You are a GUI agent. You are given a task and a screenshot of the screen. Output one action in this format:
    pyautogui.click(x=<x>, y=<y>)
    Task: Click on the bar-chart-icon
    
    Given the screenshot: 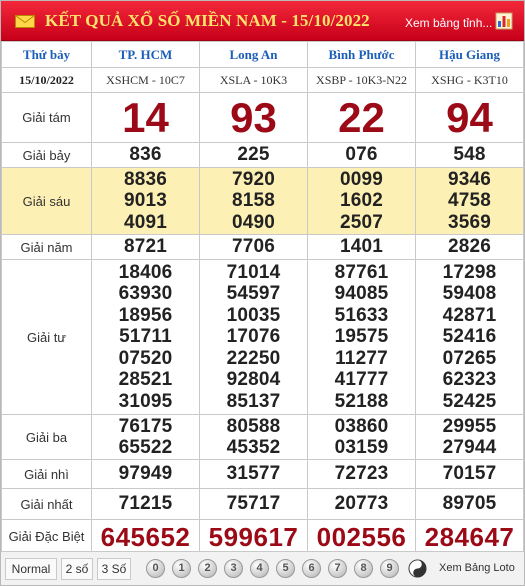 What is the action you would take?
    pyautogui.click(x=504, y=21)
    